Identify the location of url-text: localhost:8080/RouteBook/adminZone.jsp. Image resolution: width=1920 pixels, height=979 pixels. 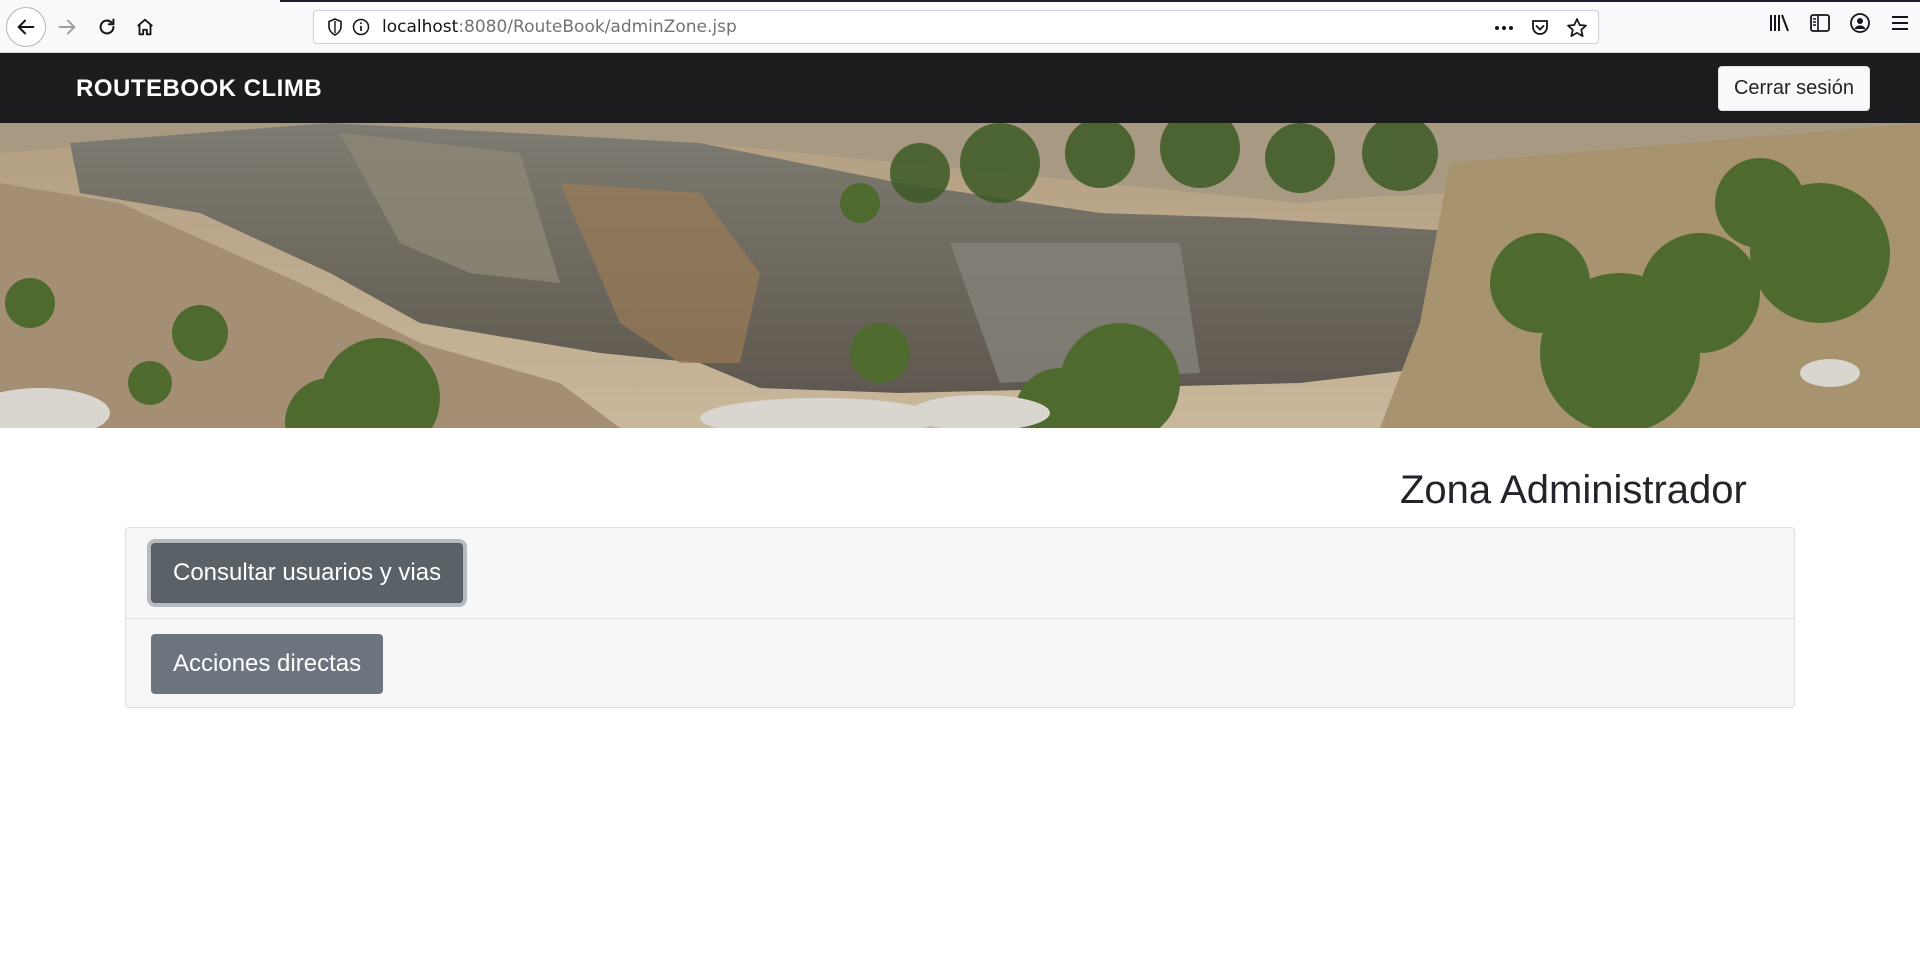
(559, 27).